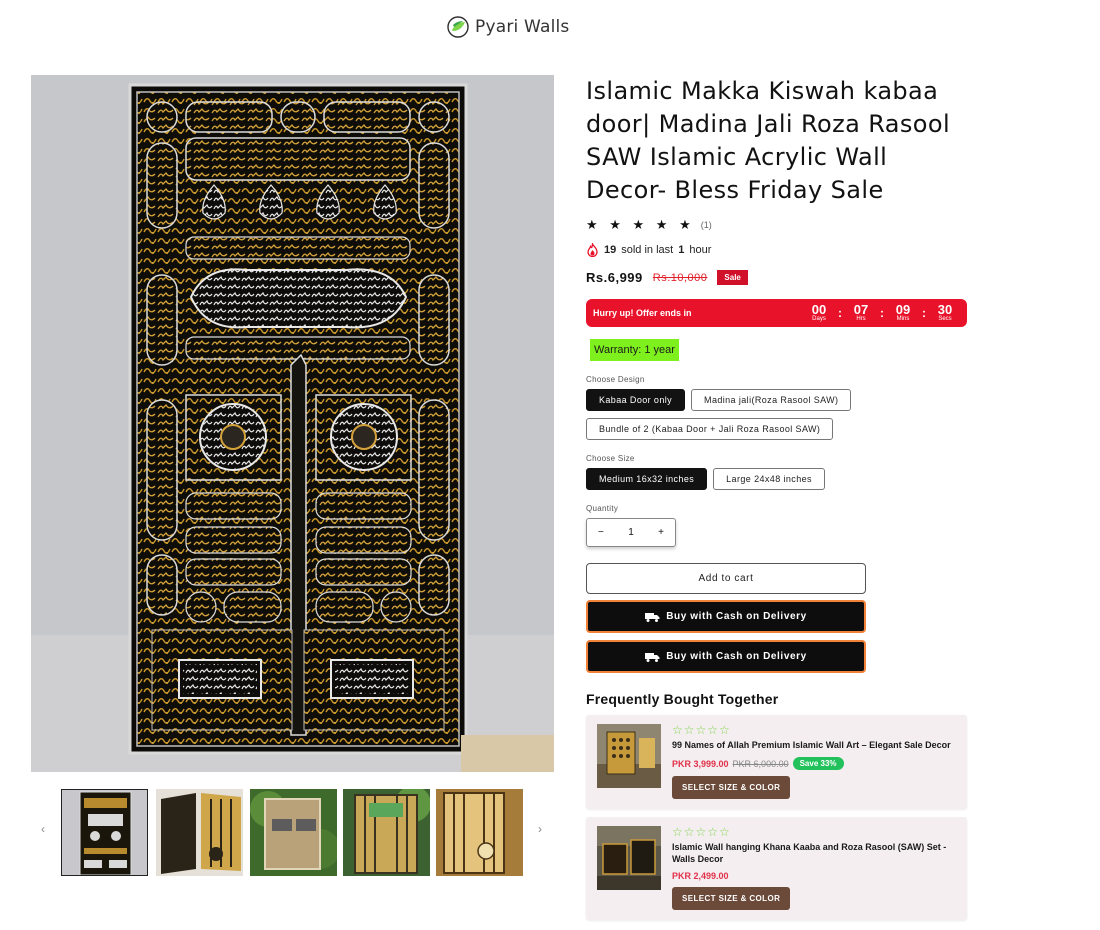 This screenshot has height=930, width=1100. I want to click on rating-stars: ★ ★ ★ ★ ★, so click(640, 224).